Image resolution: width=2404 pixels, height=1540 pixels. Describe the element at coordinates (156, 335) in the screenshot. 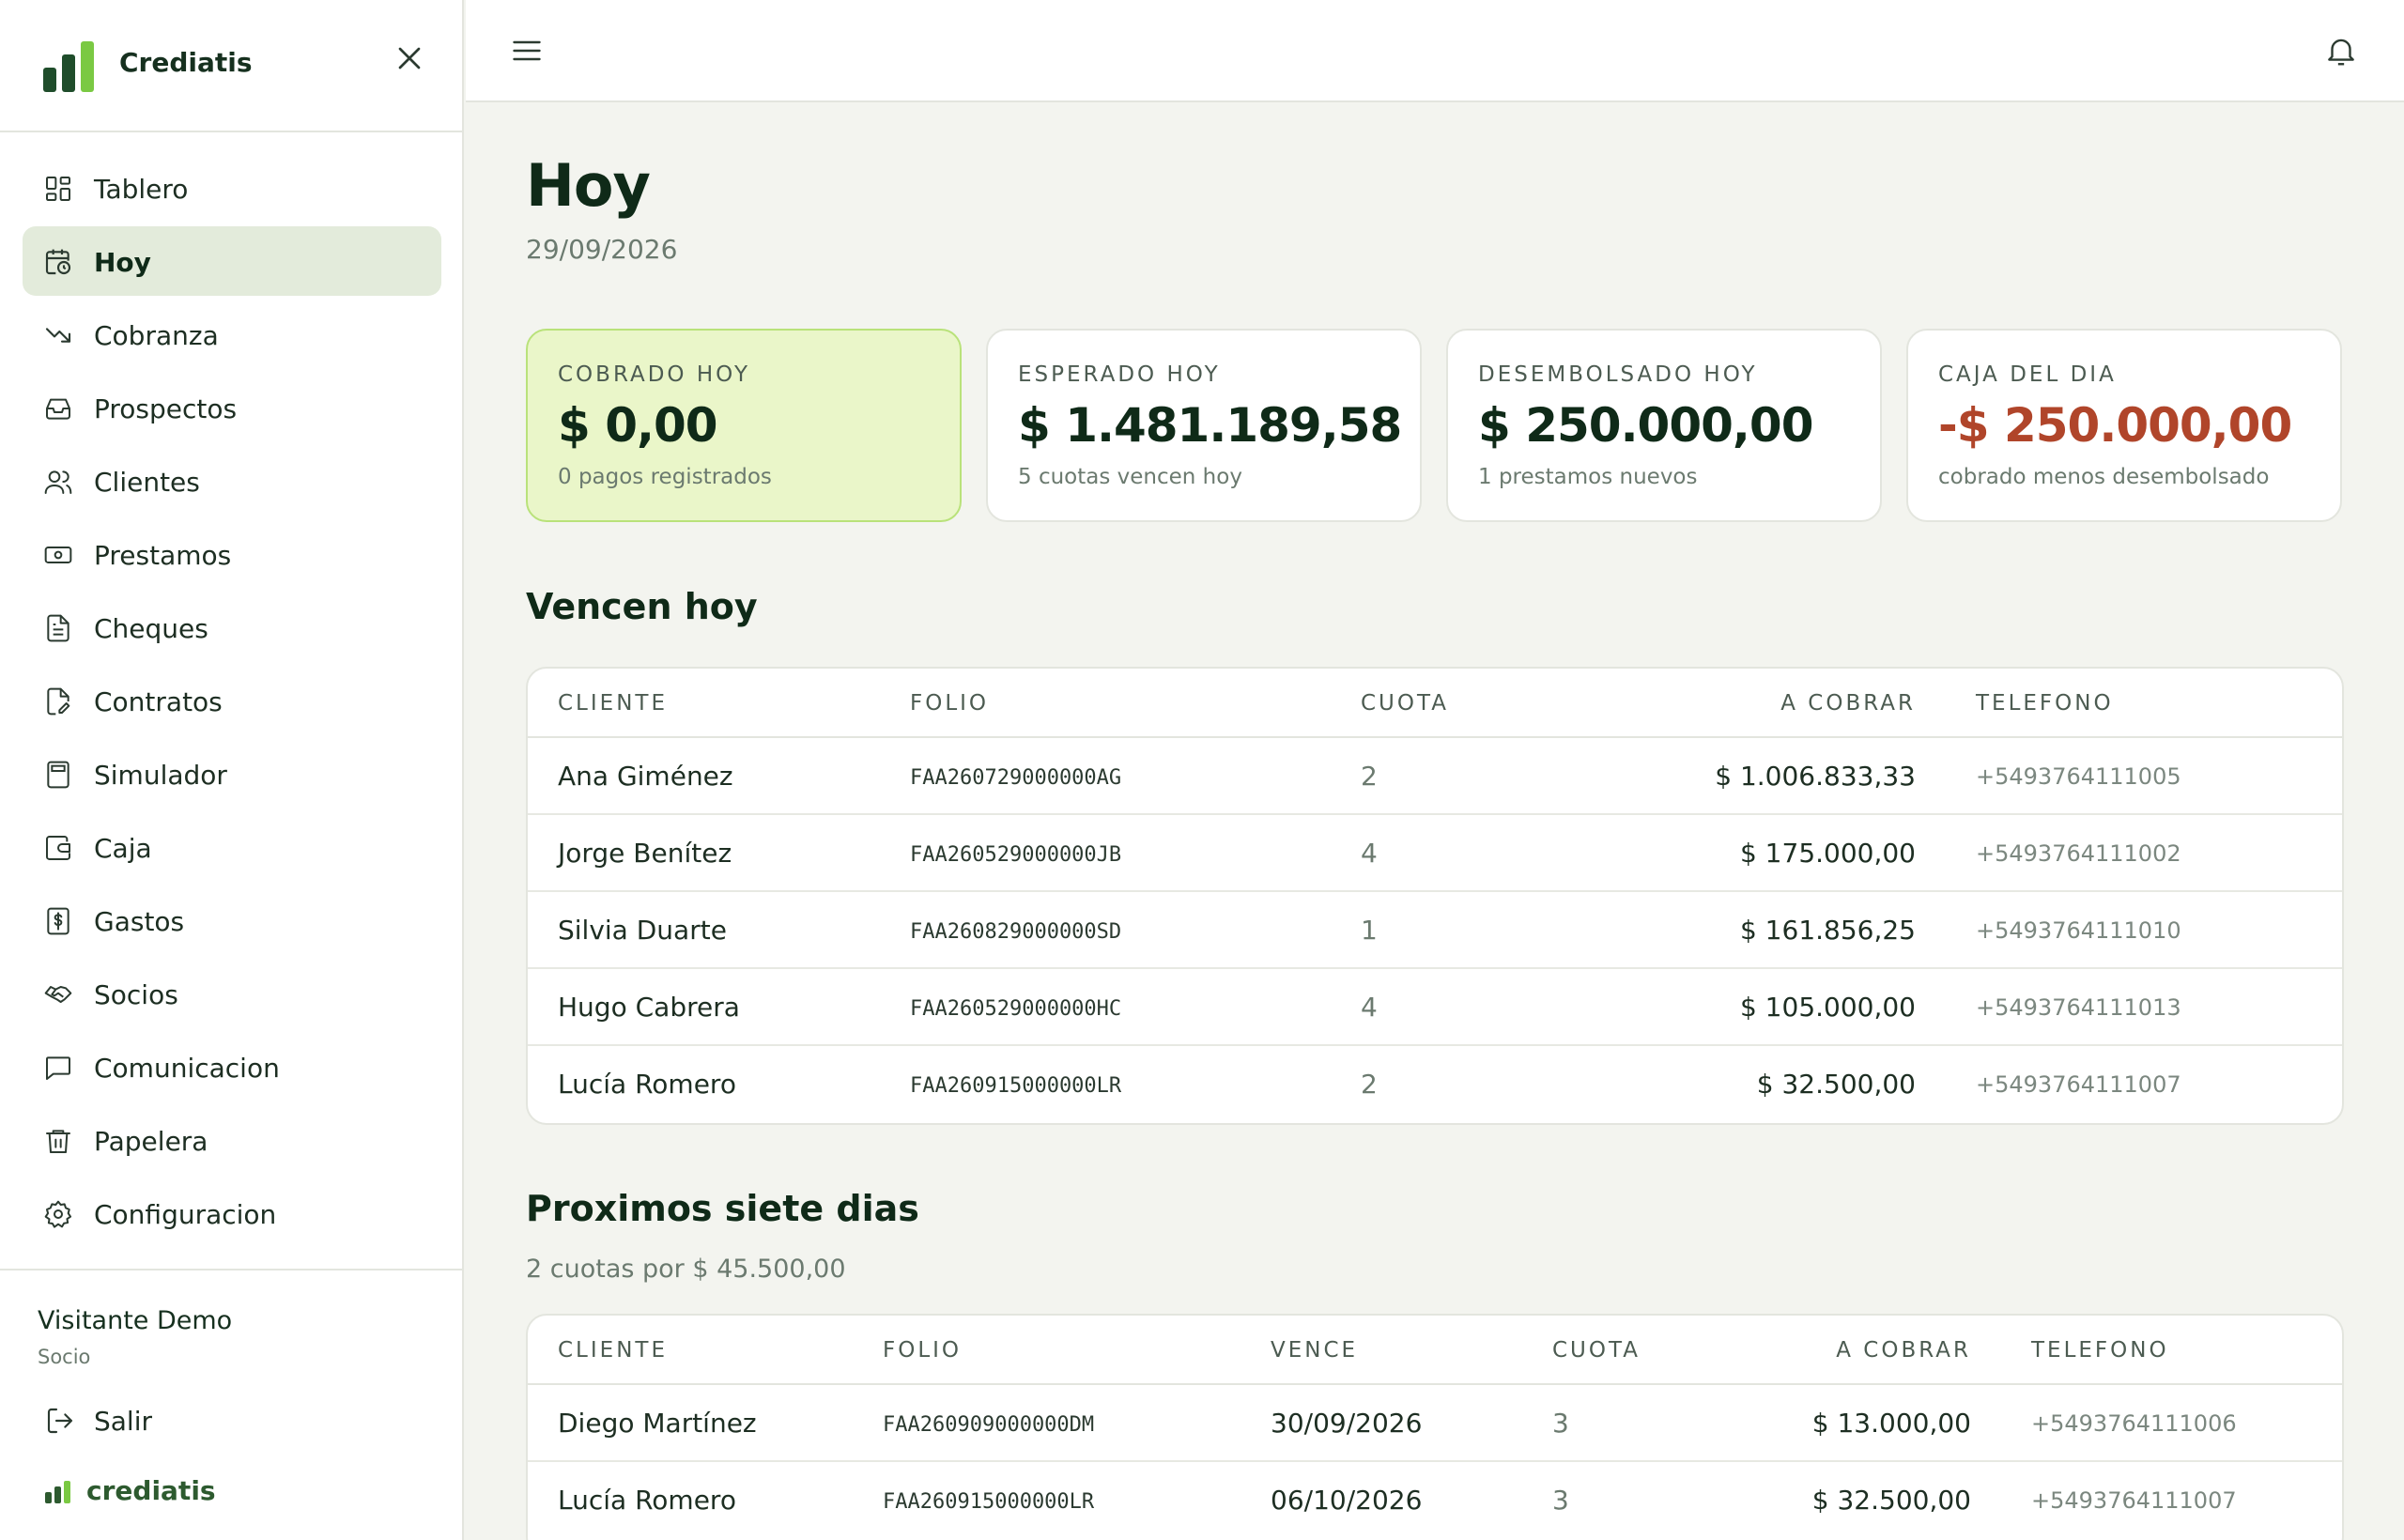

I see `sidebar-item-label: Cobranza` at that location.